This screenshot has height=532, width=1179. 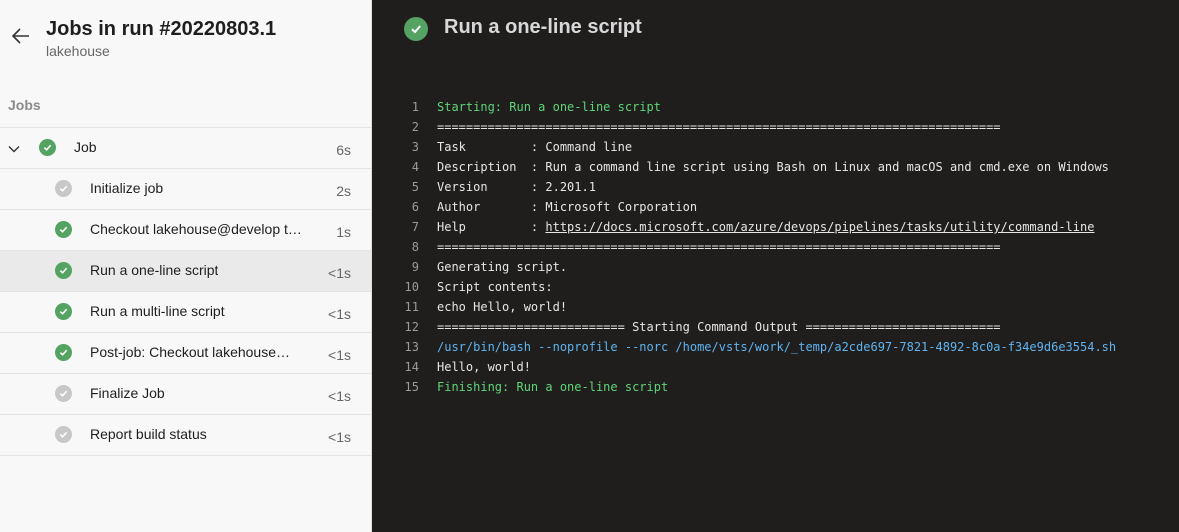 I want to click on log-line: 14 Hello, world!, so click(x=753, y=367).